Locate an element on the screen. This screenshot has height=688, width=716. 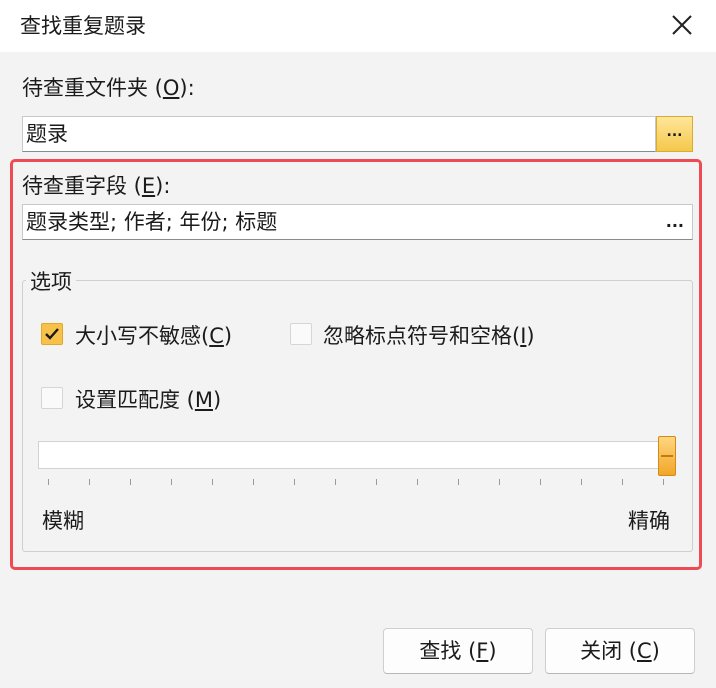
check-icon is located at coordinates (52, 334).